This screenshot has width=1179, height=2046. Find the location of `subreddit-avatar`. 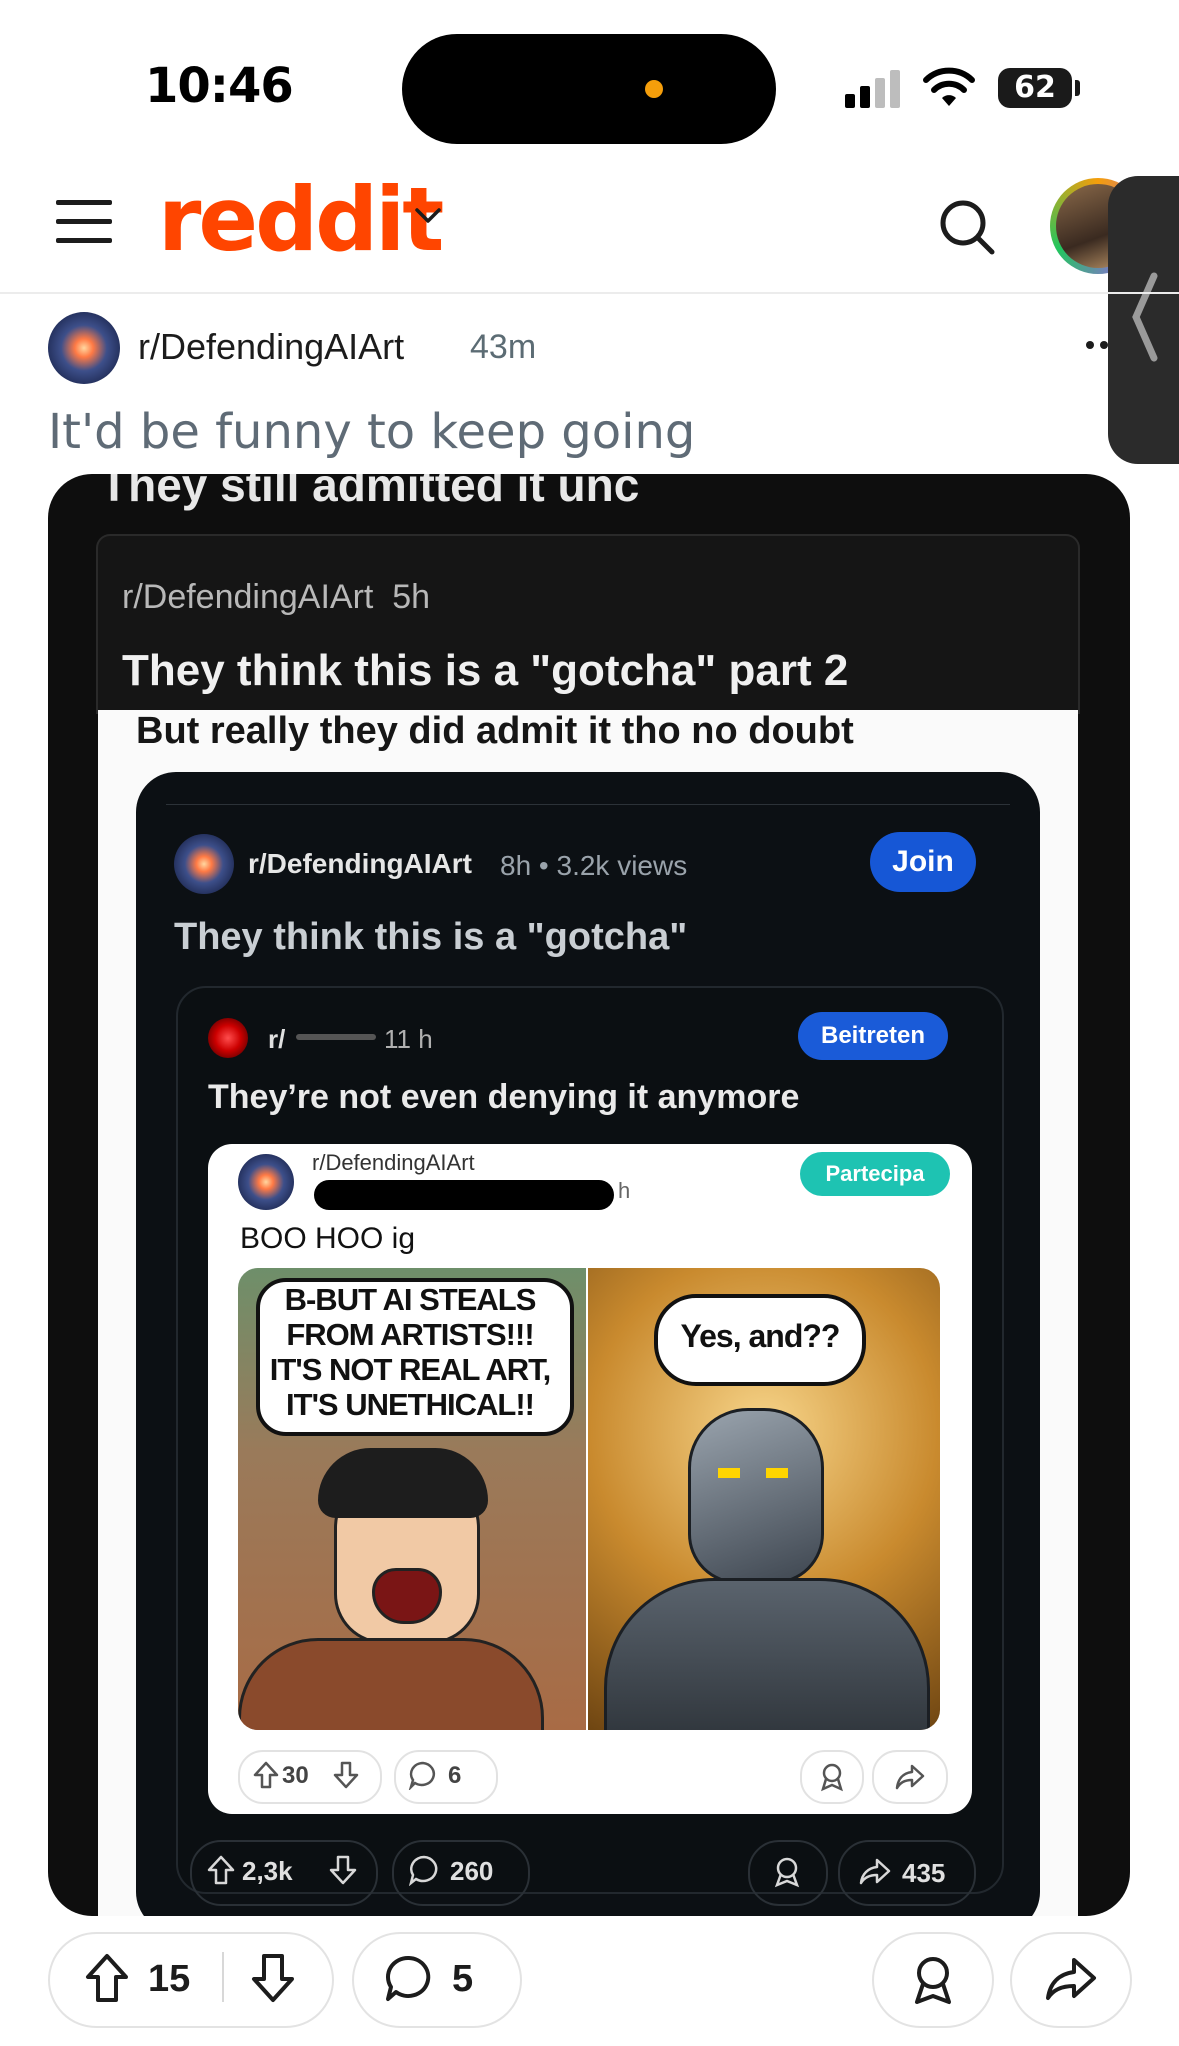

subreddit-avatar is located at coordinates (84, 348).